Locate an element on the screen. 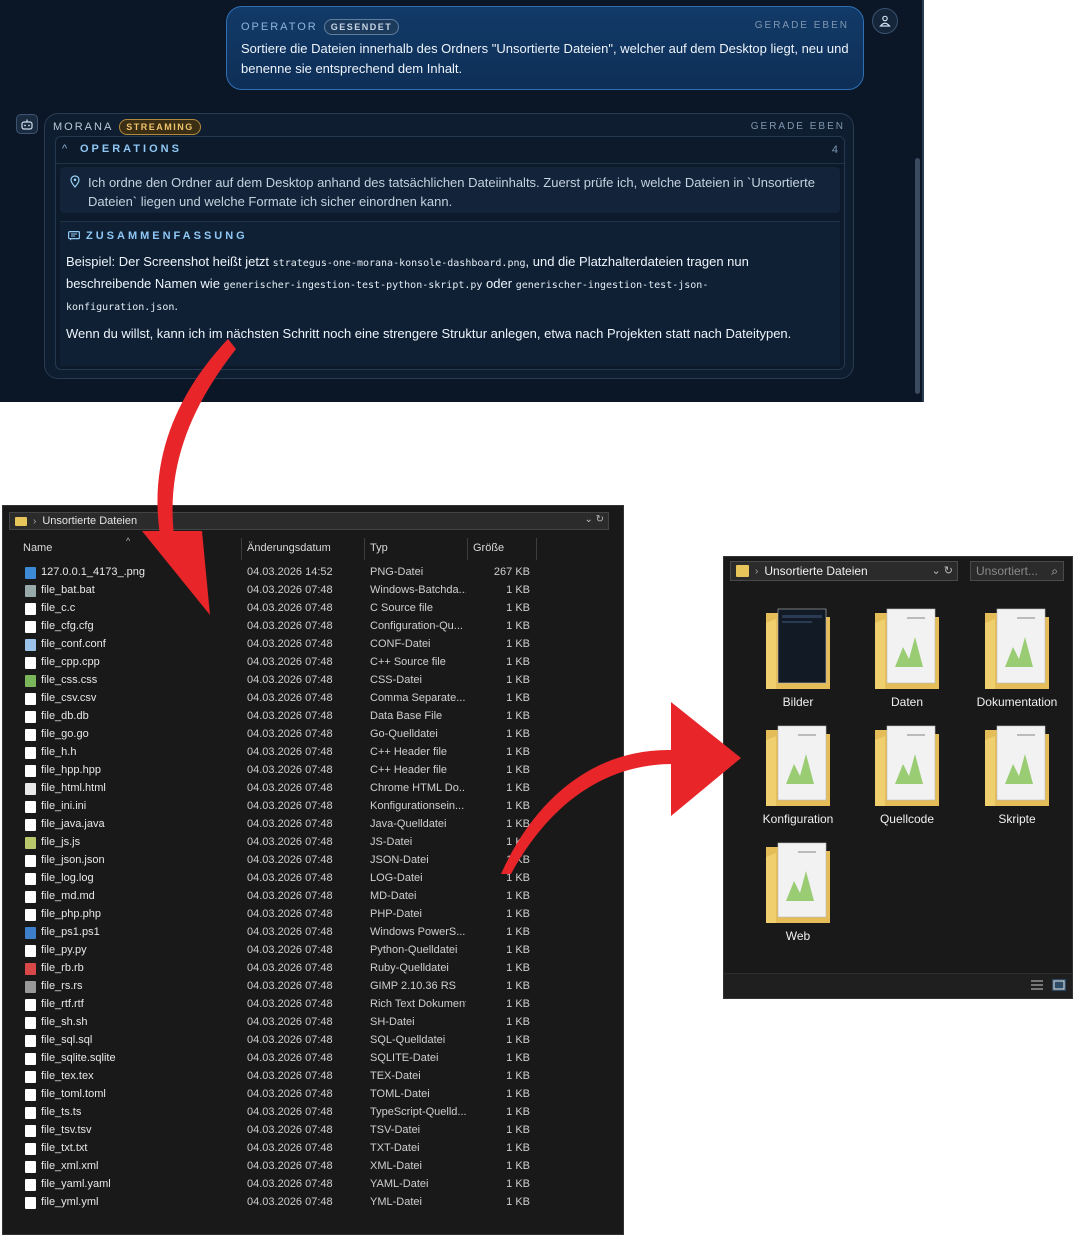 The height and width of the screenshot is (1235, 1073). table-row: file_md.md 04.03.2026 07:48 MD-Datei 1 KB is located at coordinates (313, 897).